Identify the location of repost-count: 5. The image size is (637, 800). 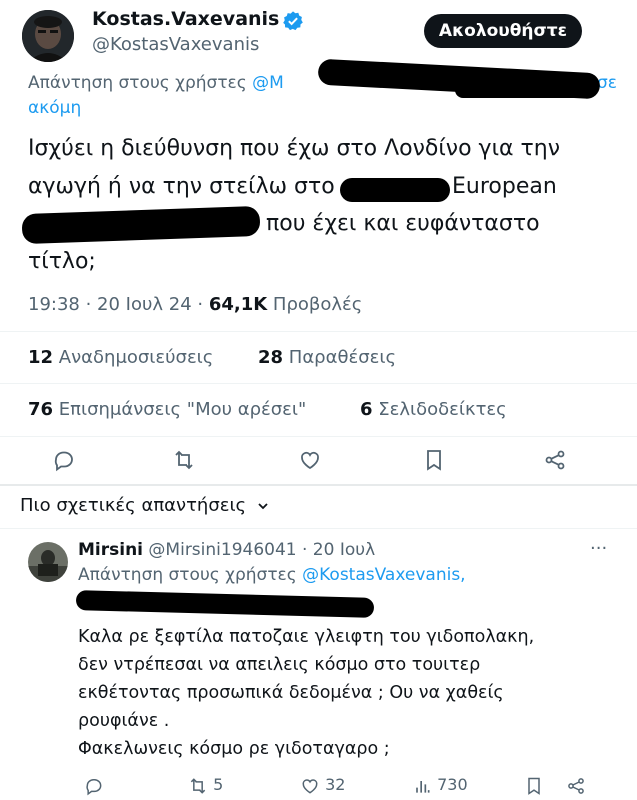
(218, 784).